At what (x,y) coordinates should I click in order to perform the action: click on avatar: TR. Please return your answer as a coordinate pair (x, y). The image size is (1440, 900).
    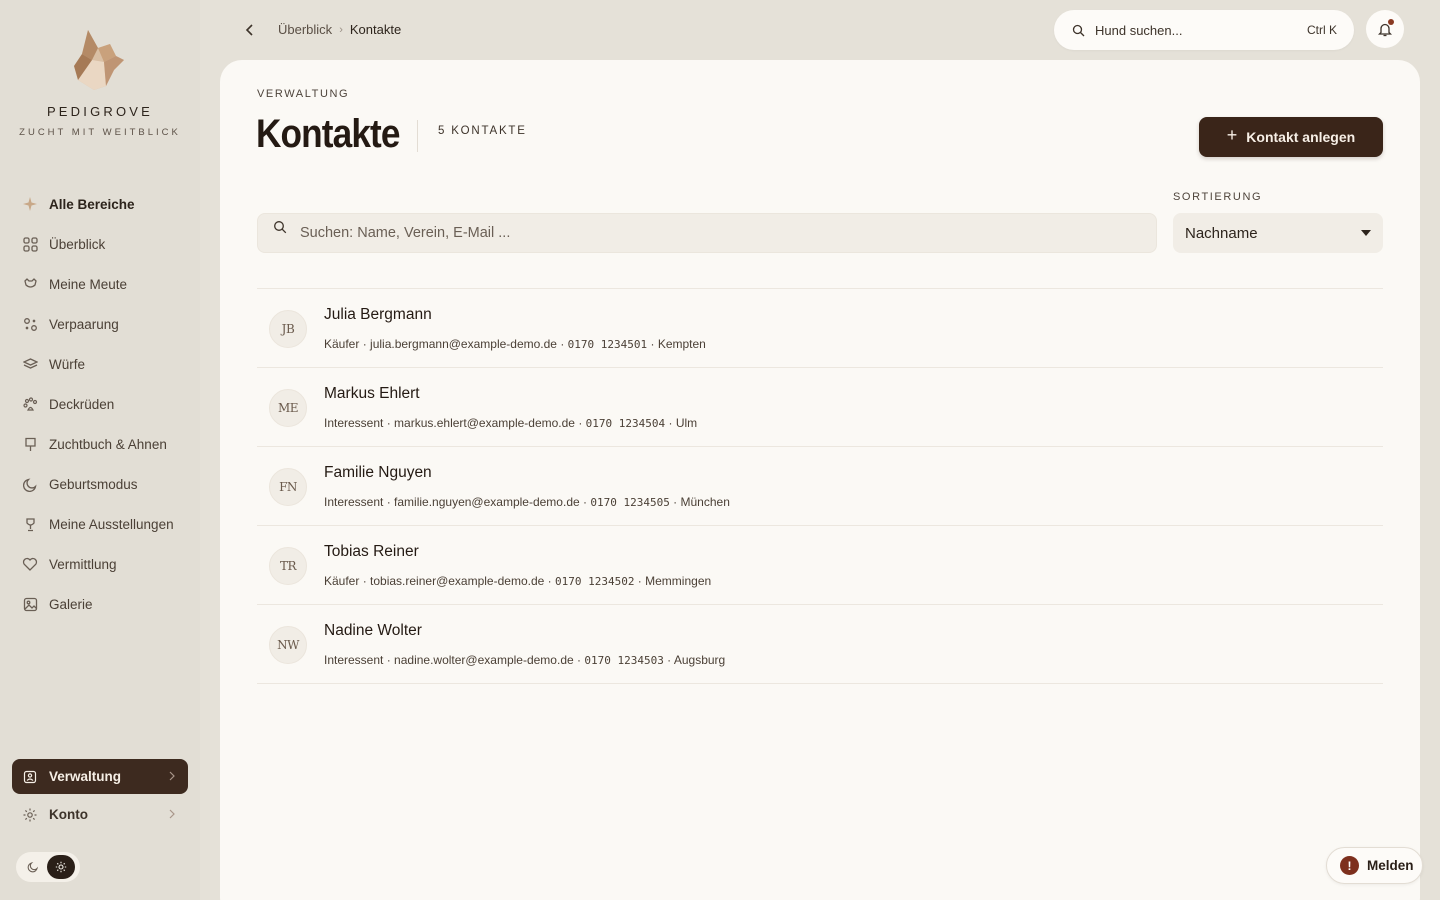
    Looking at the image, I should click on (288, 566).